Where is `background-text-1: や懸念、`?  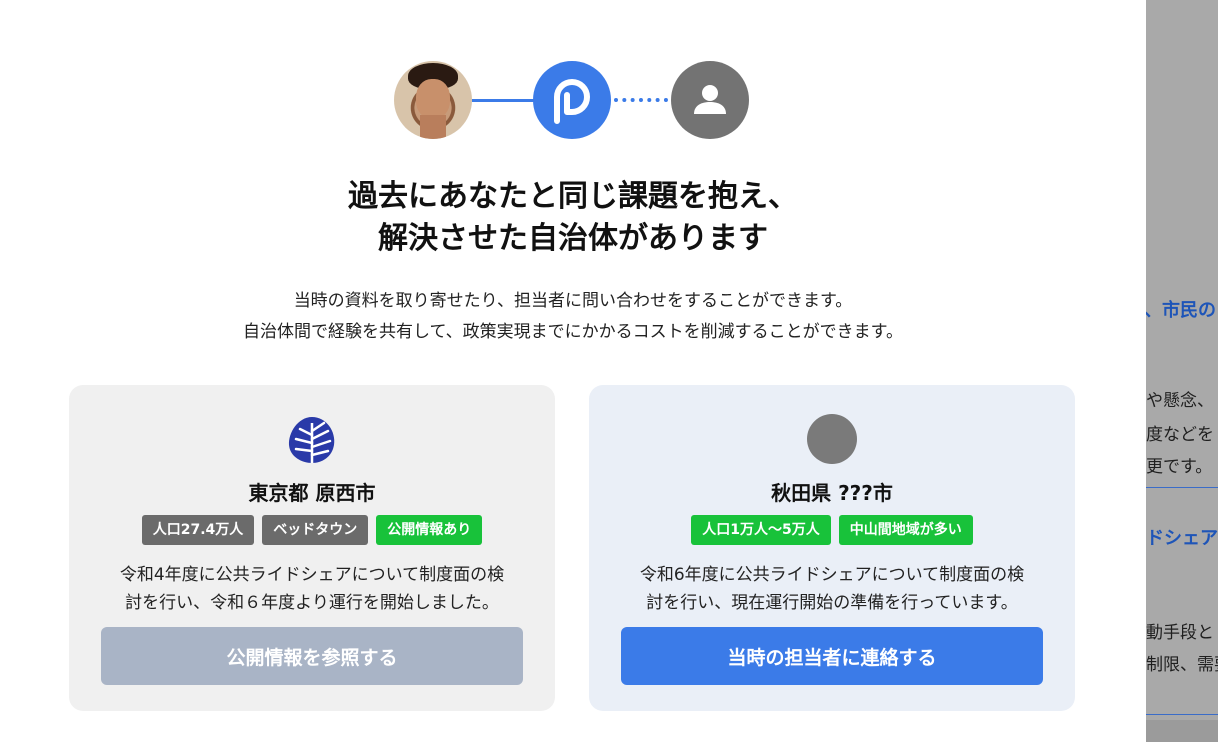 background-text-1: や懸念、 is located at coordinates (1180, 401).